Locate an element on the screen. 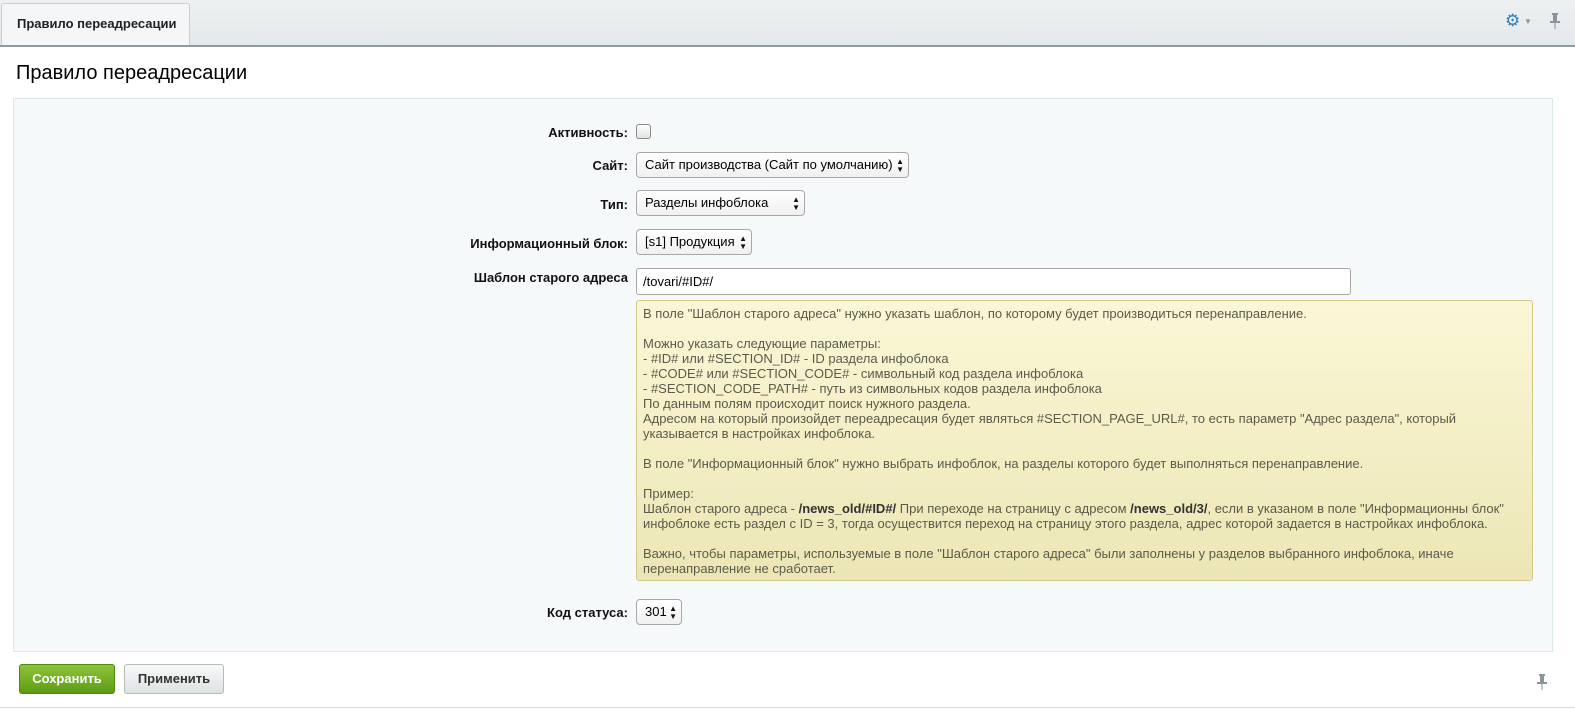 Image resolution: width=1575 pixels, height=712 pixels. iblock-select-value: [s1] Продукция is located at coordinates (690, 241).